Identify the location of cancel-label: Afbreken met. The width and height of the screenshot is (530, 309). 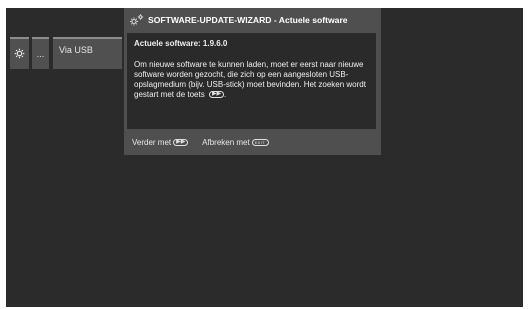
(226, 142).